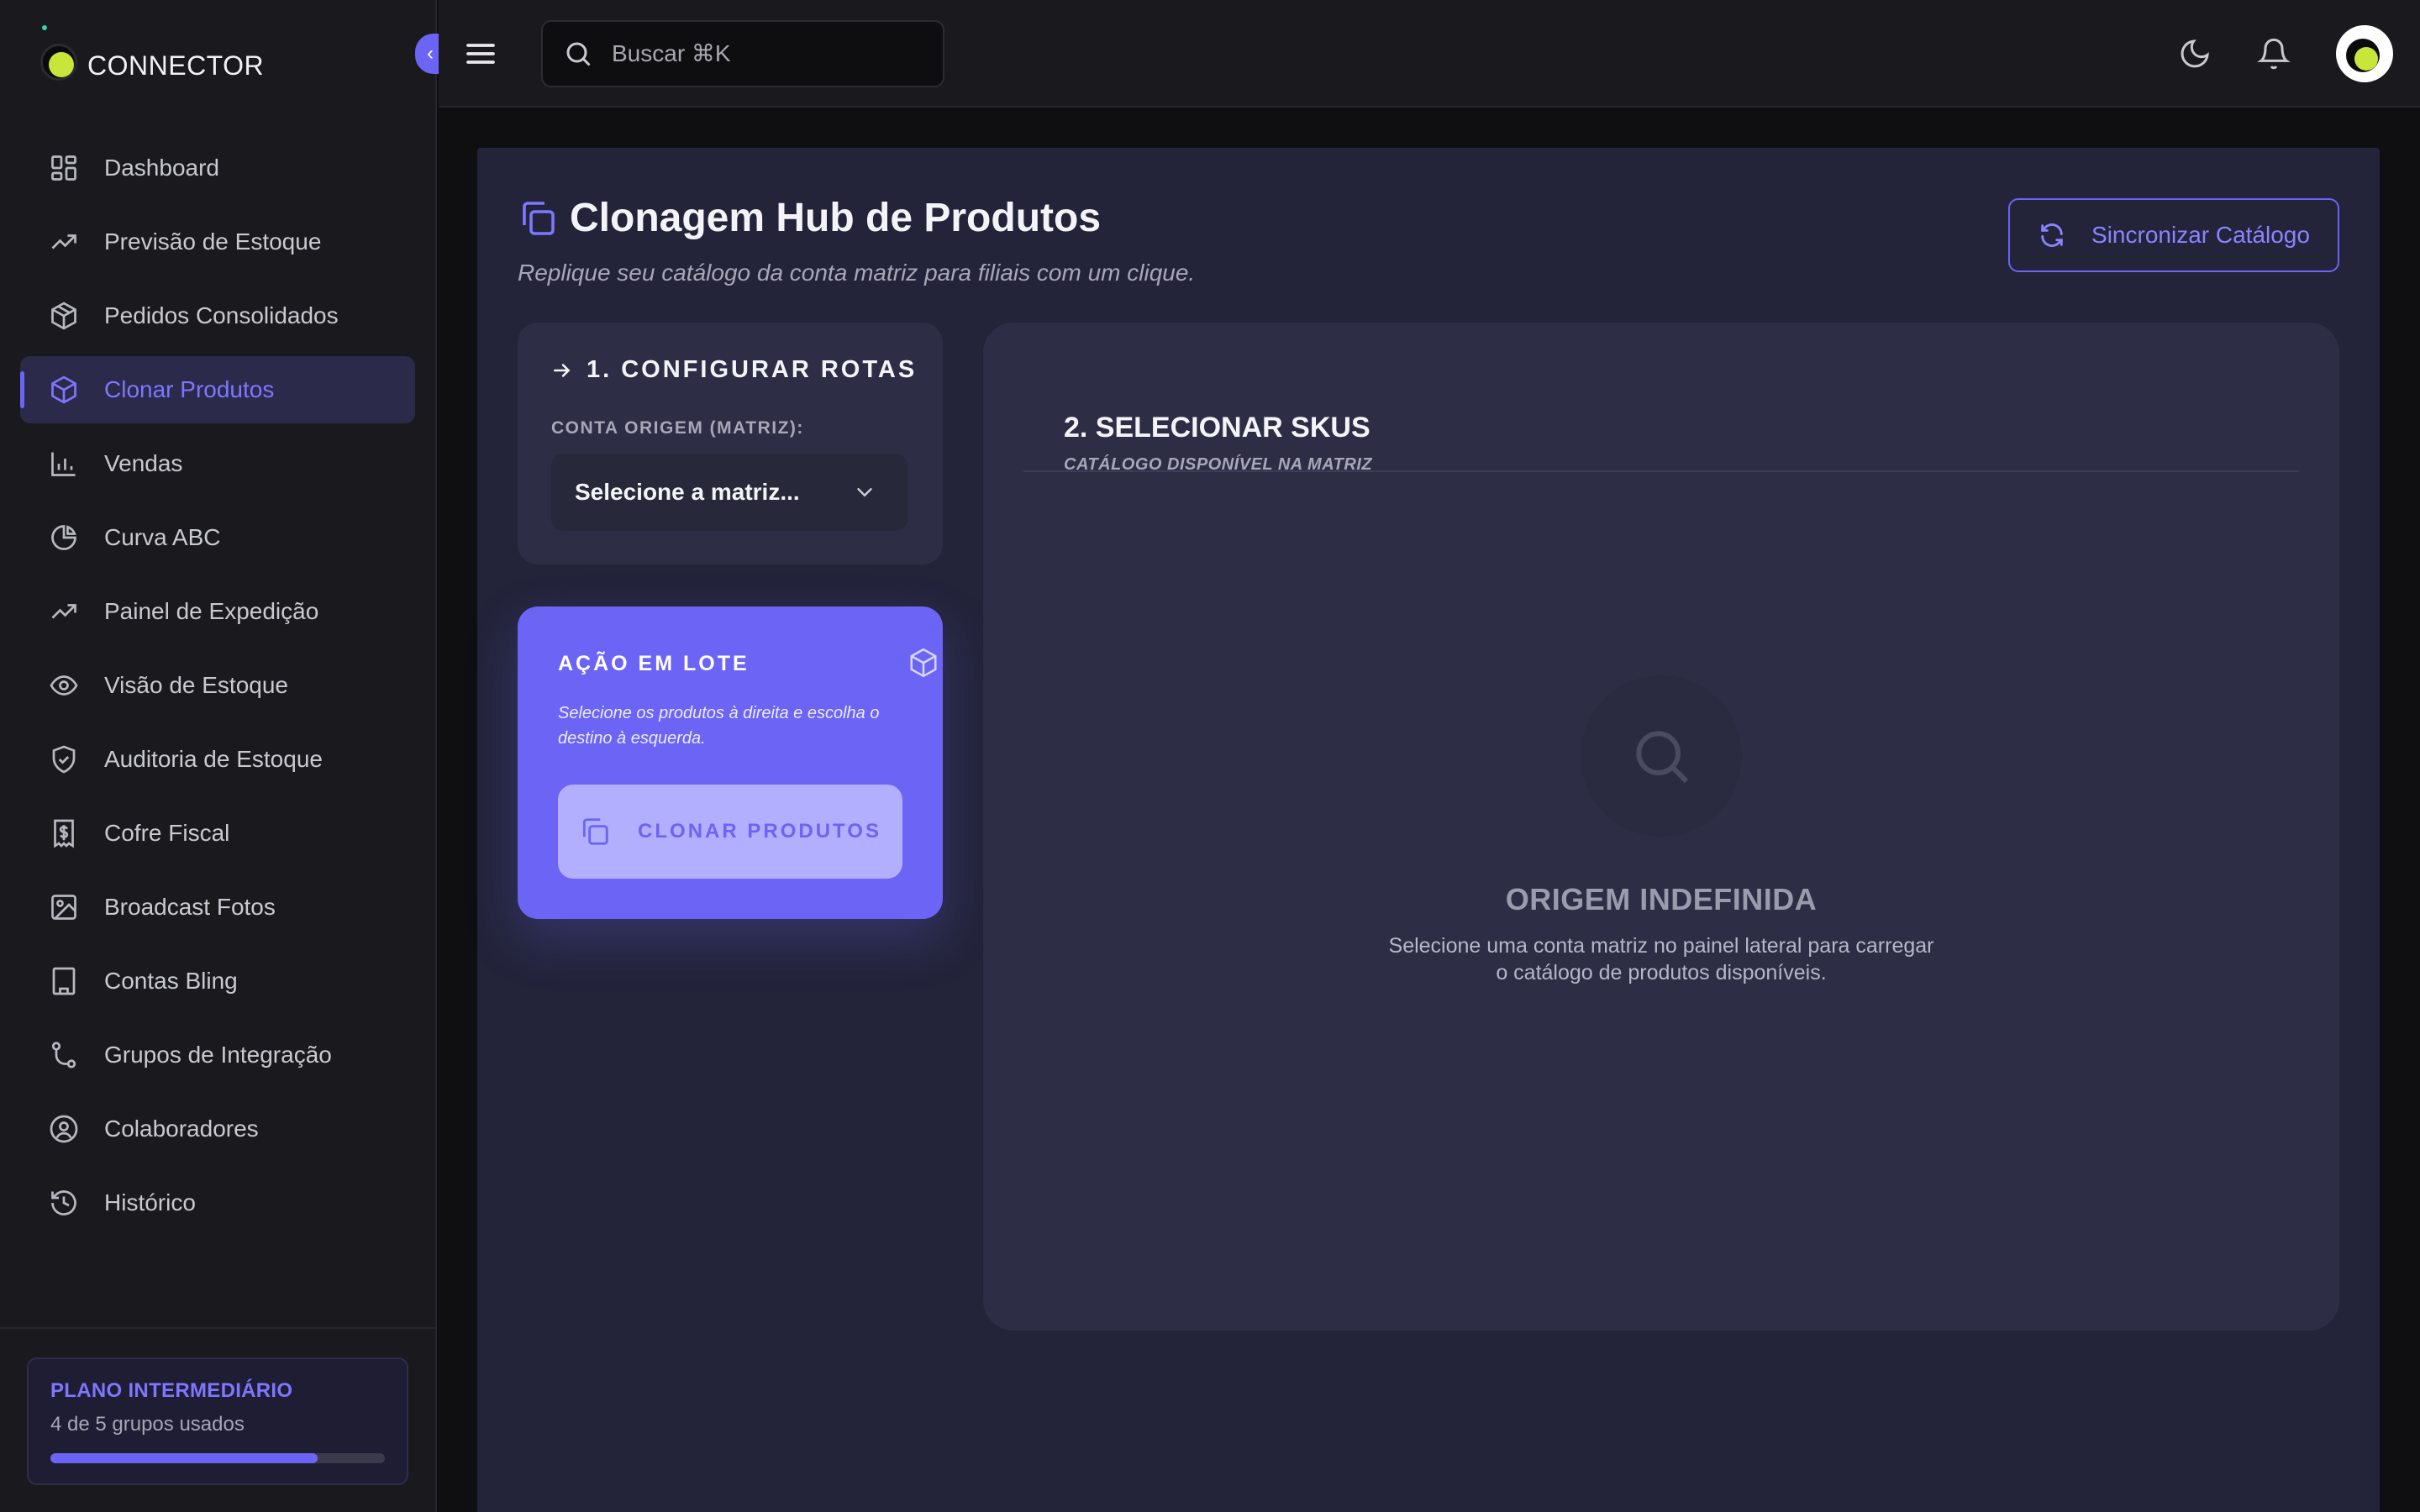 This screenshot has height=1512, width=2420. What do you see at coordinates (64, 759) in the screenshot?
I see `shield-check-icon` at bounding box center [64, 759].